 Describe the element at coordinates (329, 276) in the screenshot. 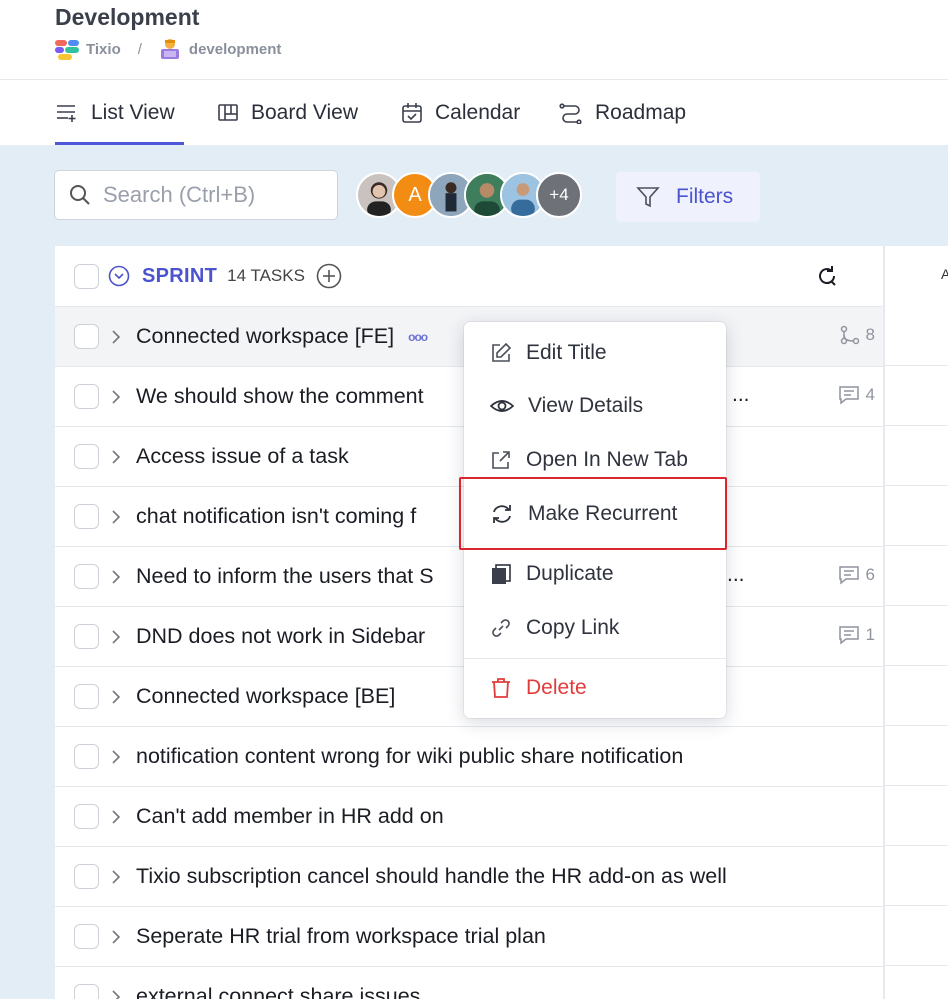

I see `add-task-icon` at that location.